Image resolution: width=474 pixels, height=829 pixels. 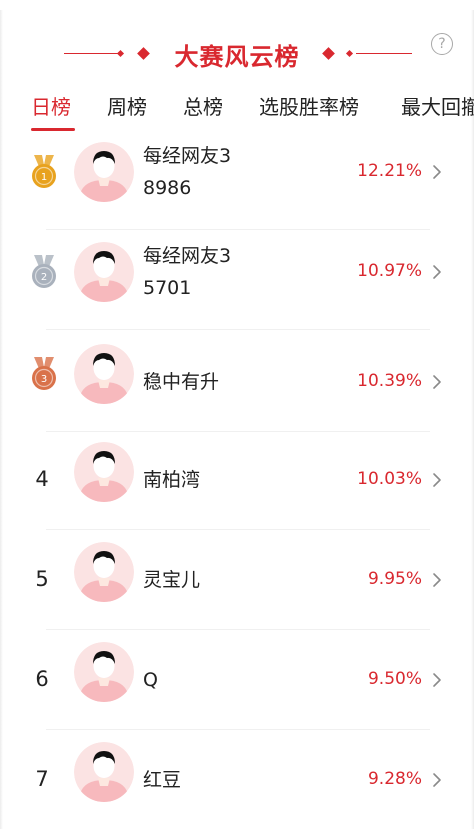 I want to click on row-divider, so click(x=238, y=329).